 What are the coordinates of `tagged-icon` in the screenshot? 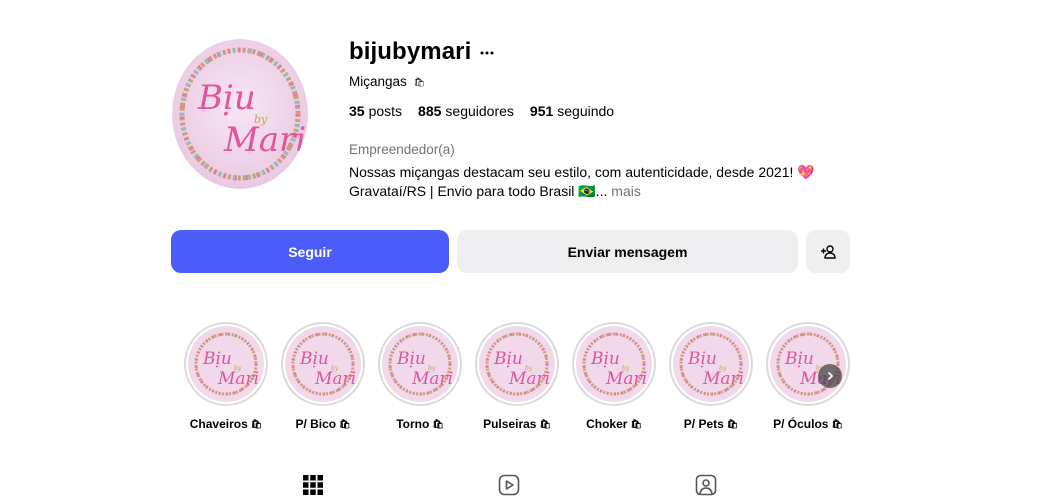 It's located at (706, 485).